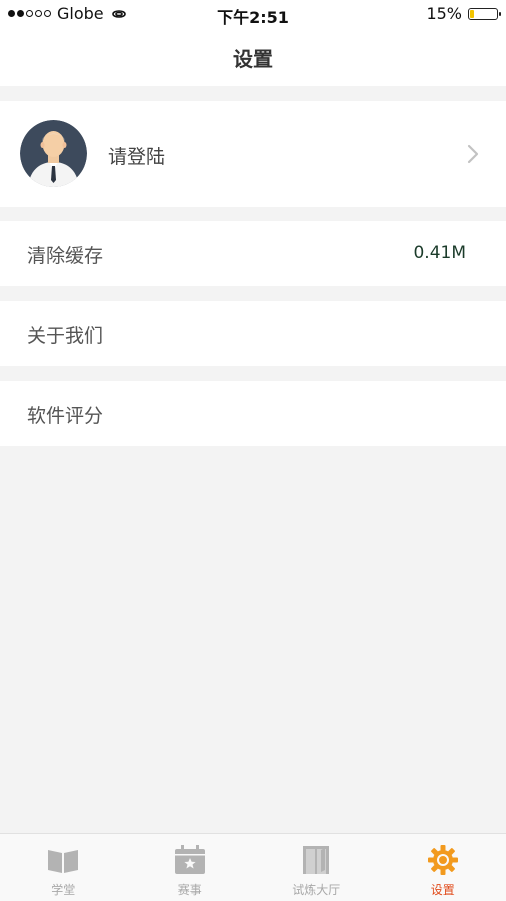 The image size is (506, 901). Describe the element at coordinates (443, 860) in the screenshot. I see `gear-icon` at that location.